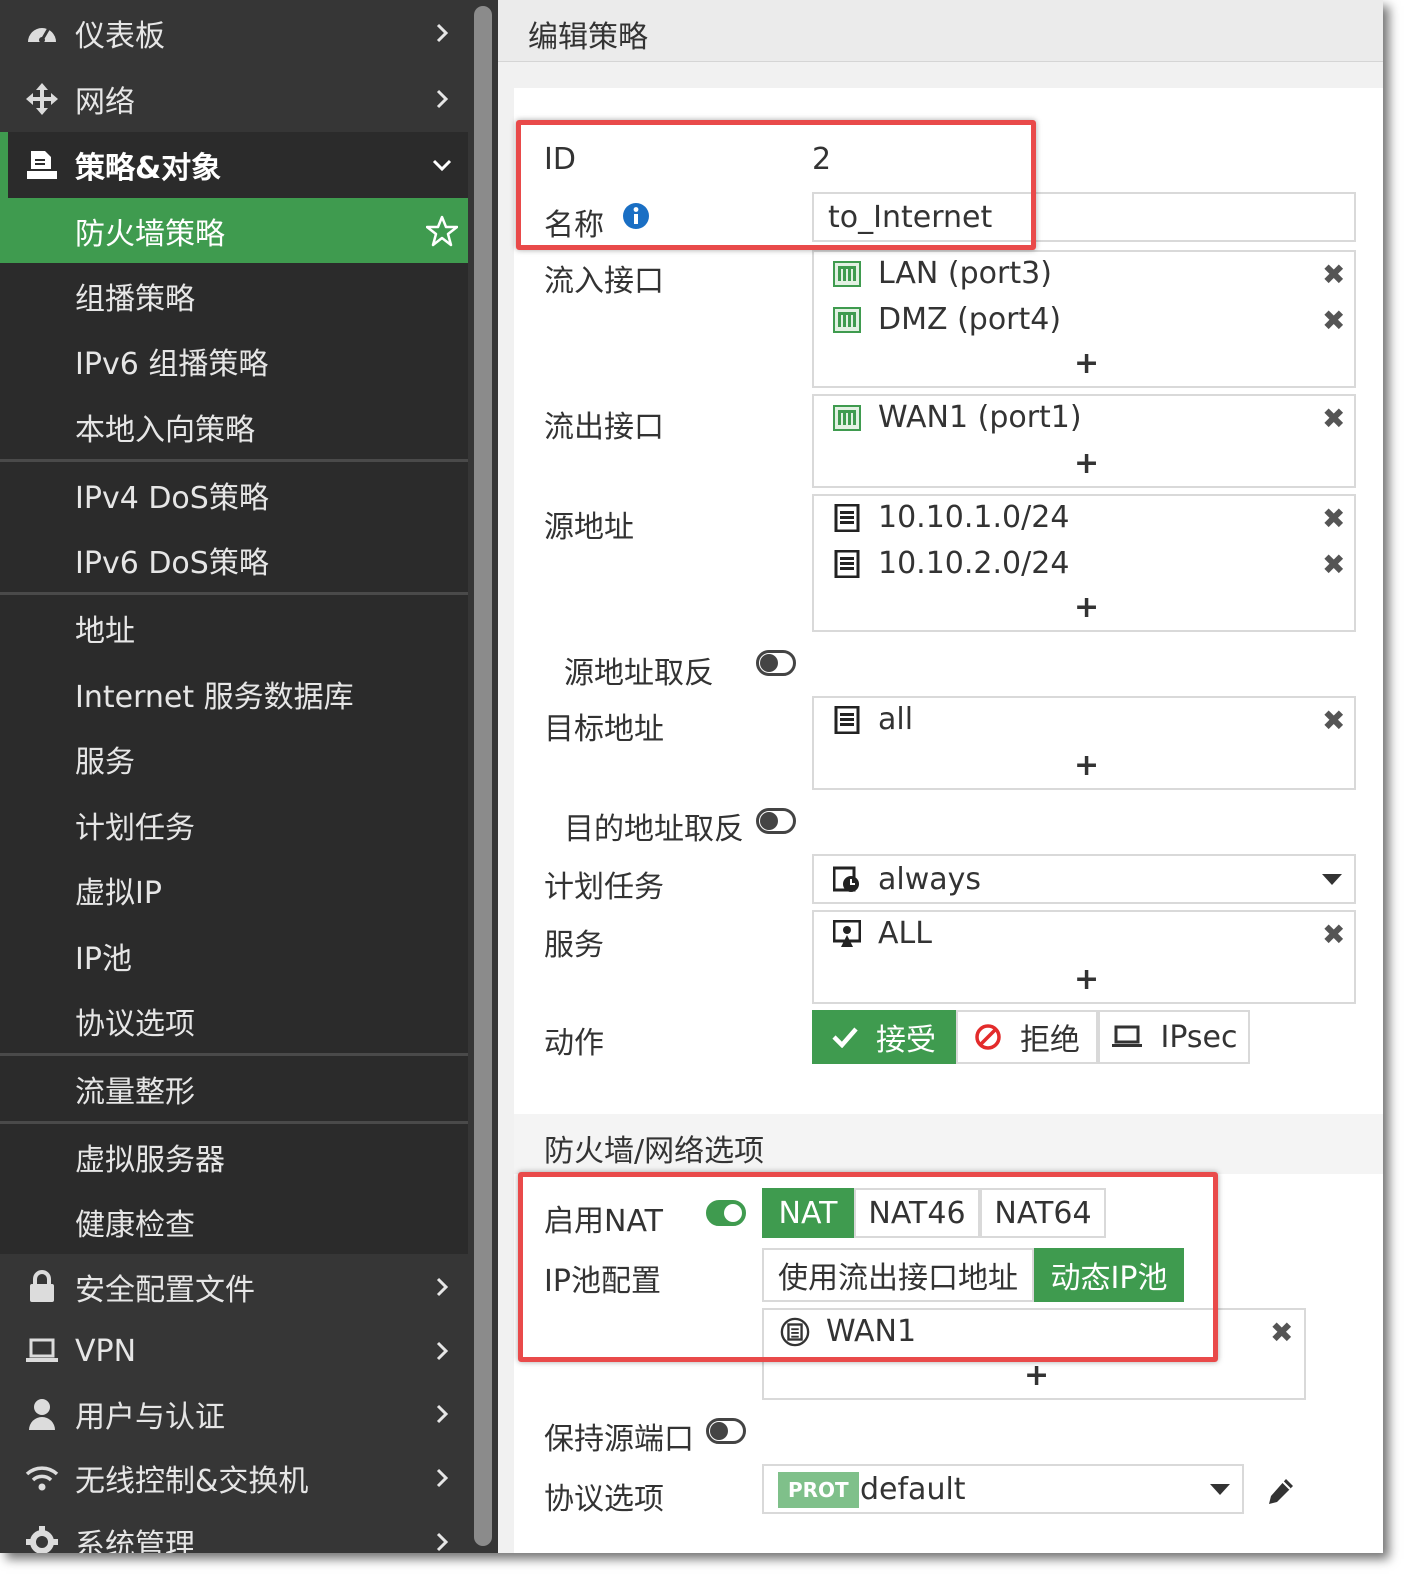 The width and height of the screenshot is (1408, 1578). I want to click on sidebar-item-ipv6-dos-policy: IPv6 DoS策略, so click(234, 559).